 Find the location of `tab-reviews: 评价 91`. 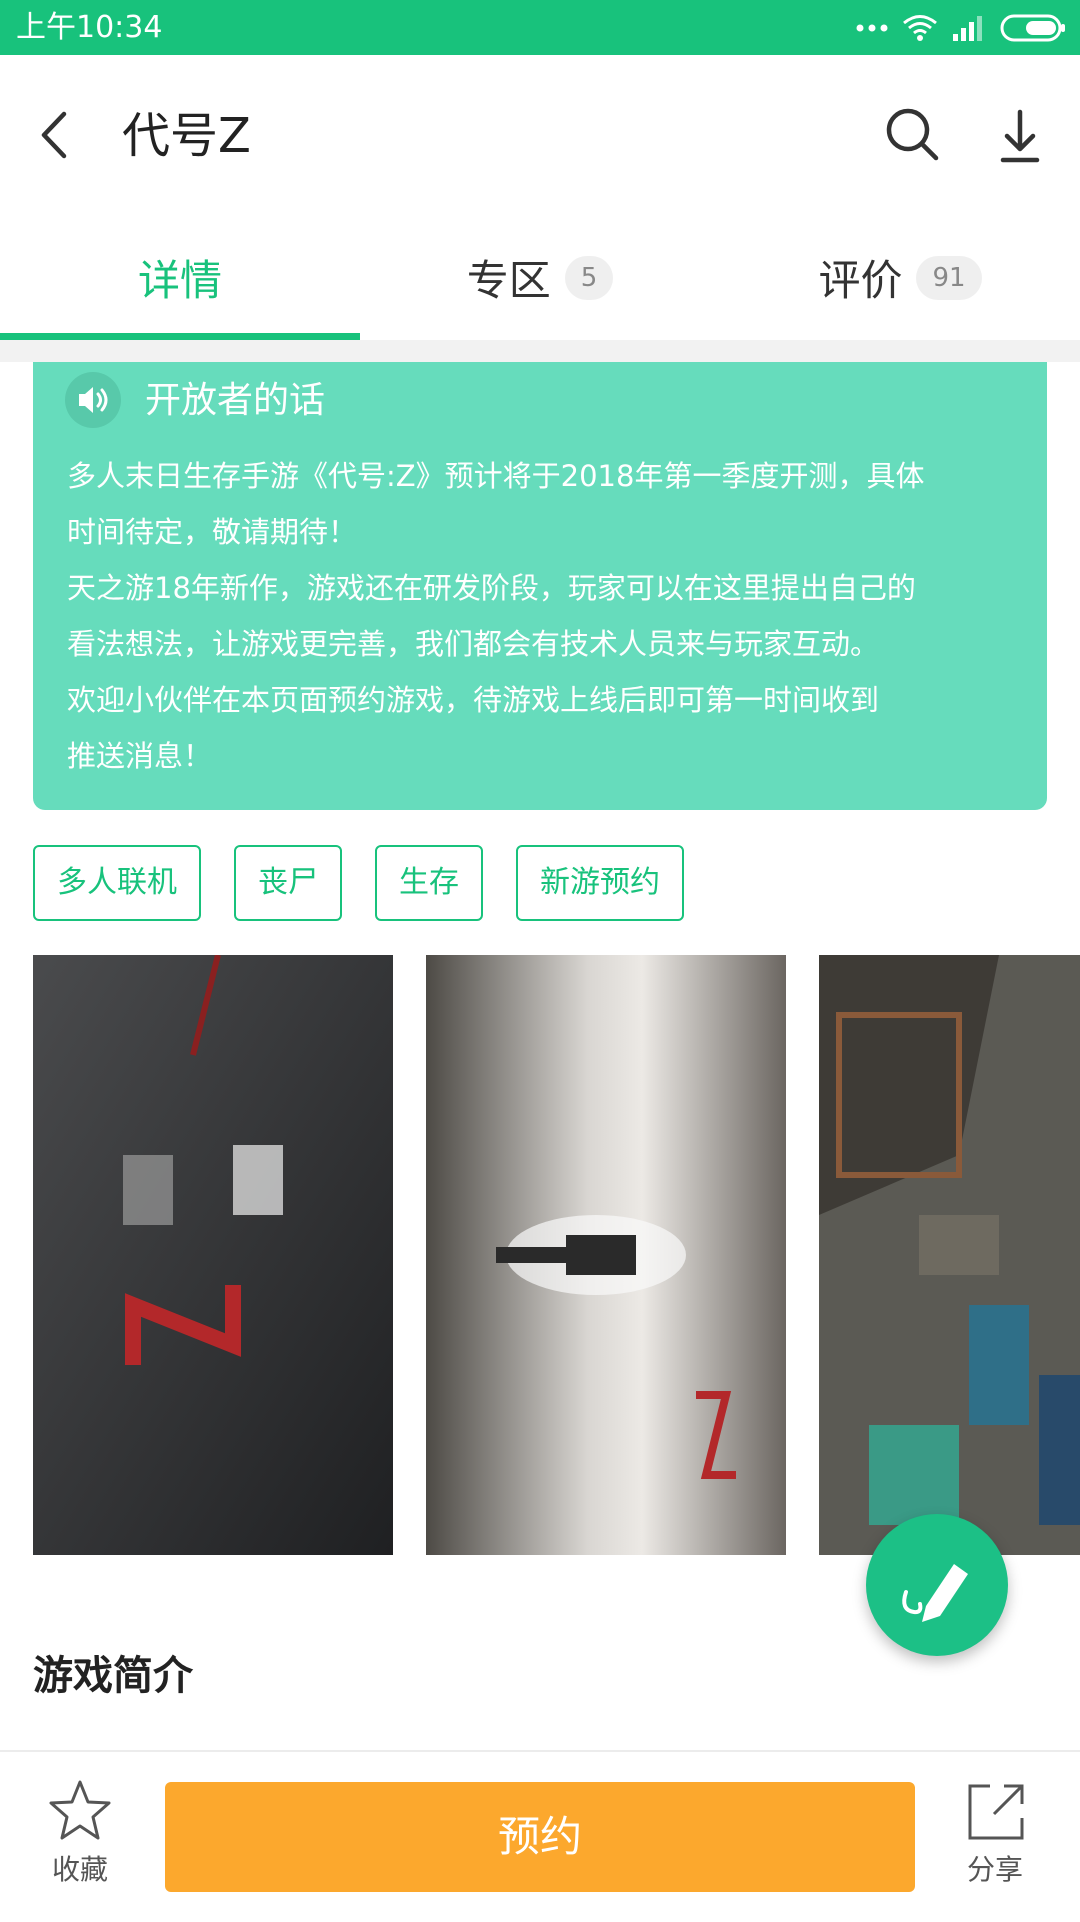

tab-reviews: 评价 91 is located at coordinates (900, 277).